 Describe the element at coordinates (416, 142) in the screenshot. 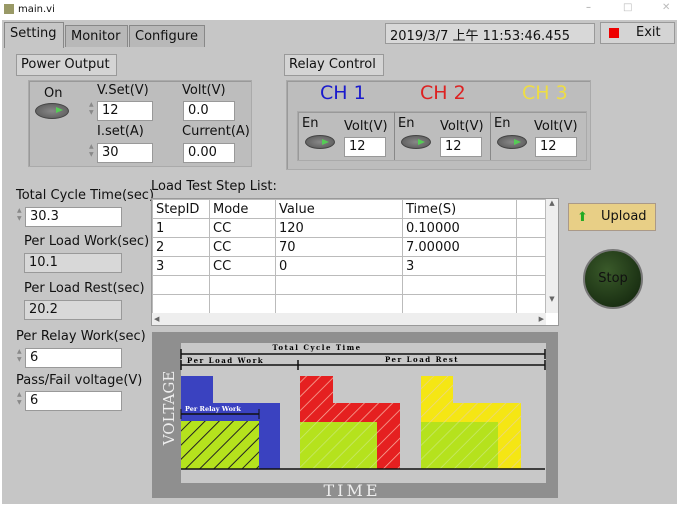

I see `ch2-enable-toggle` at that location.